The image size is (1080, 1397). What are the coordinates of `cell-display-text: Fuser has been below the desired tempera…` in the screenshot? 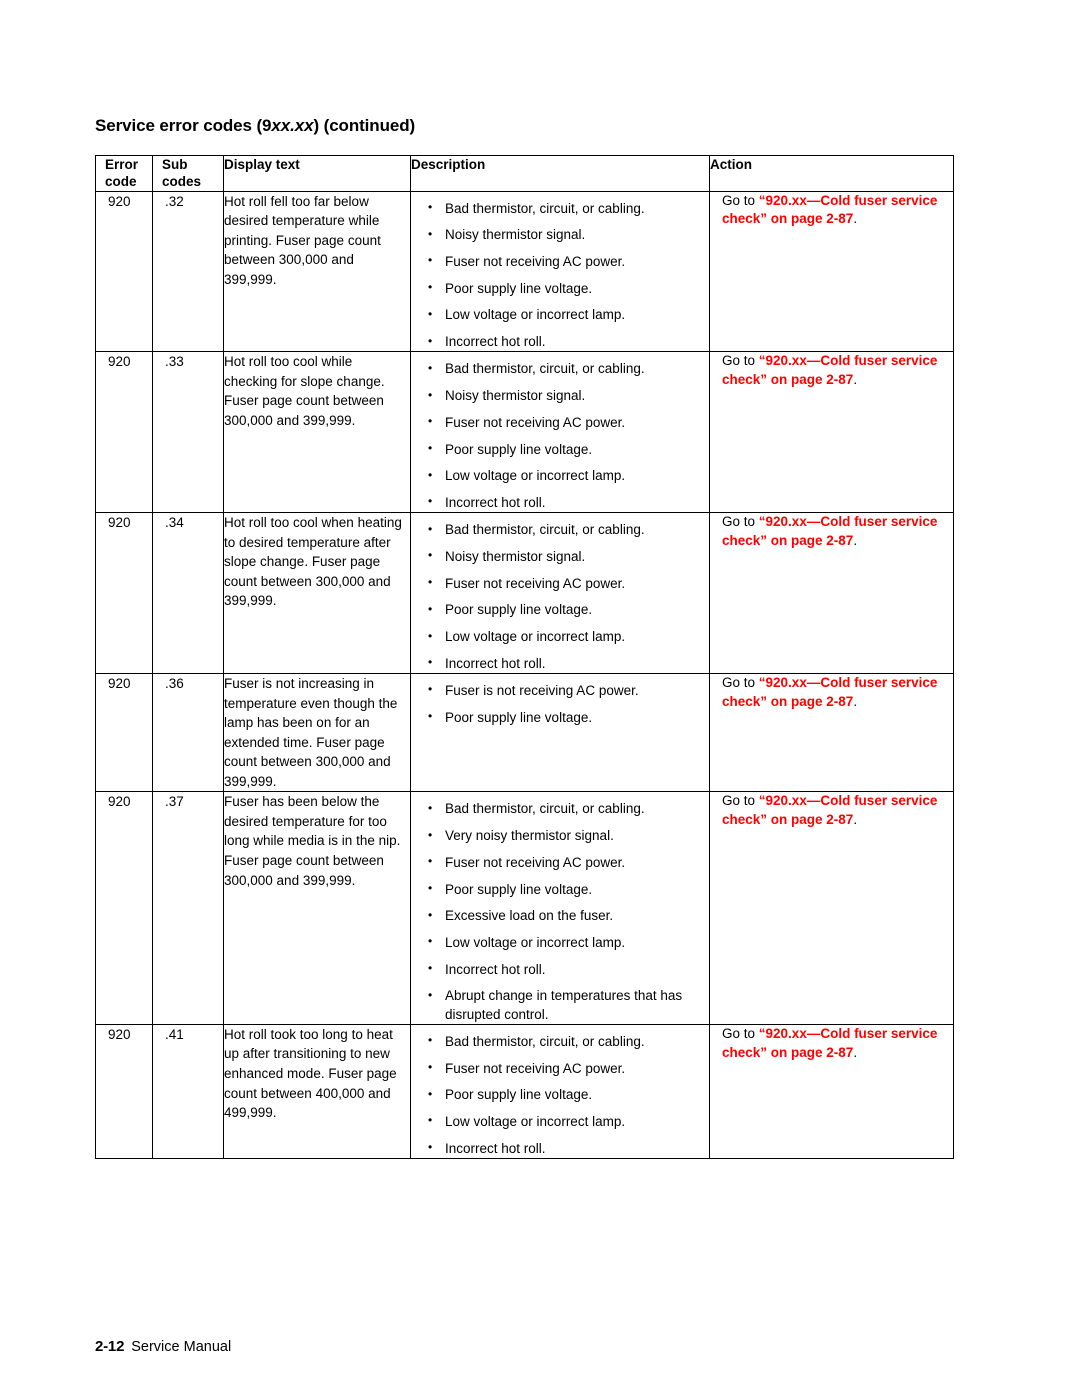 It's located at (317, 908).